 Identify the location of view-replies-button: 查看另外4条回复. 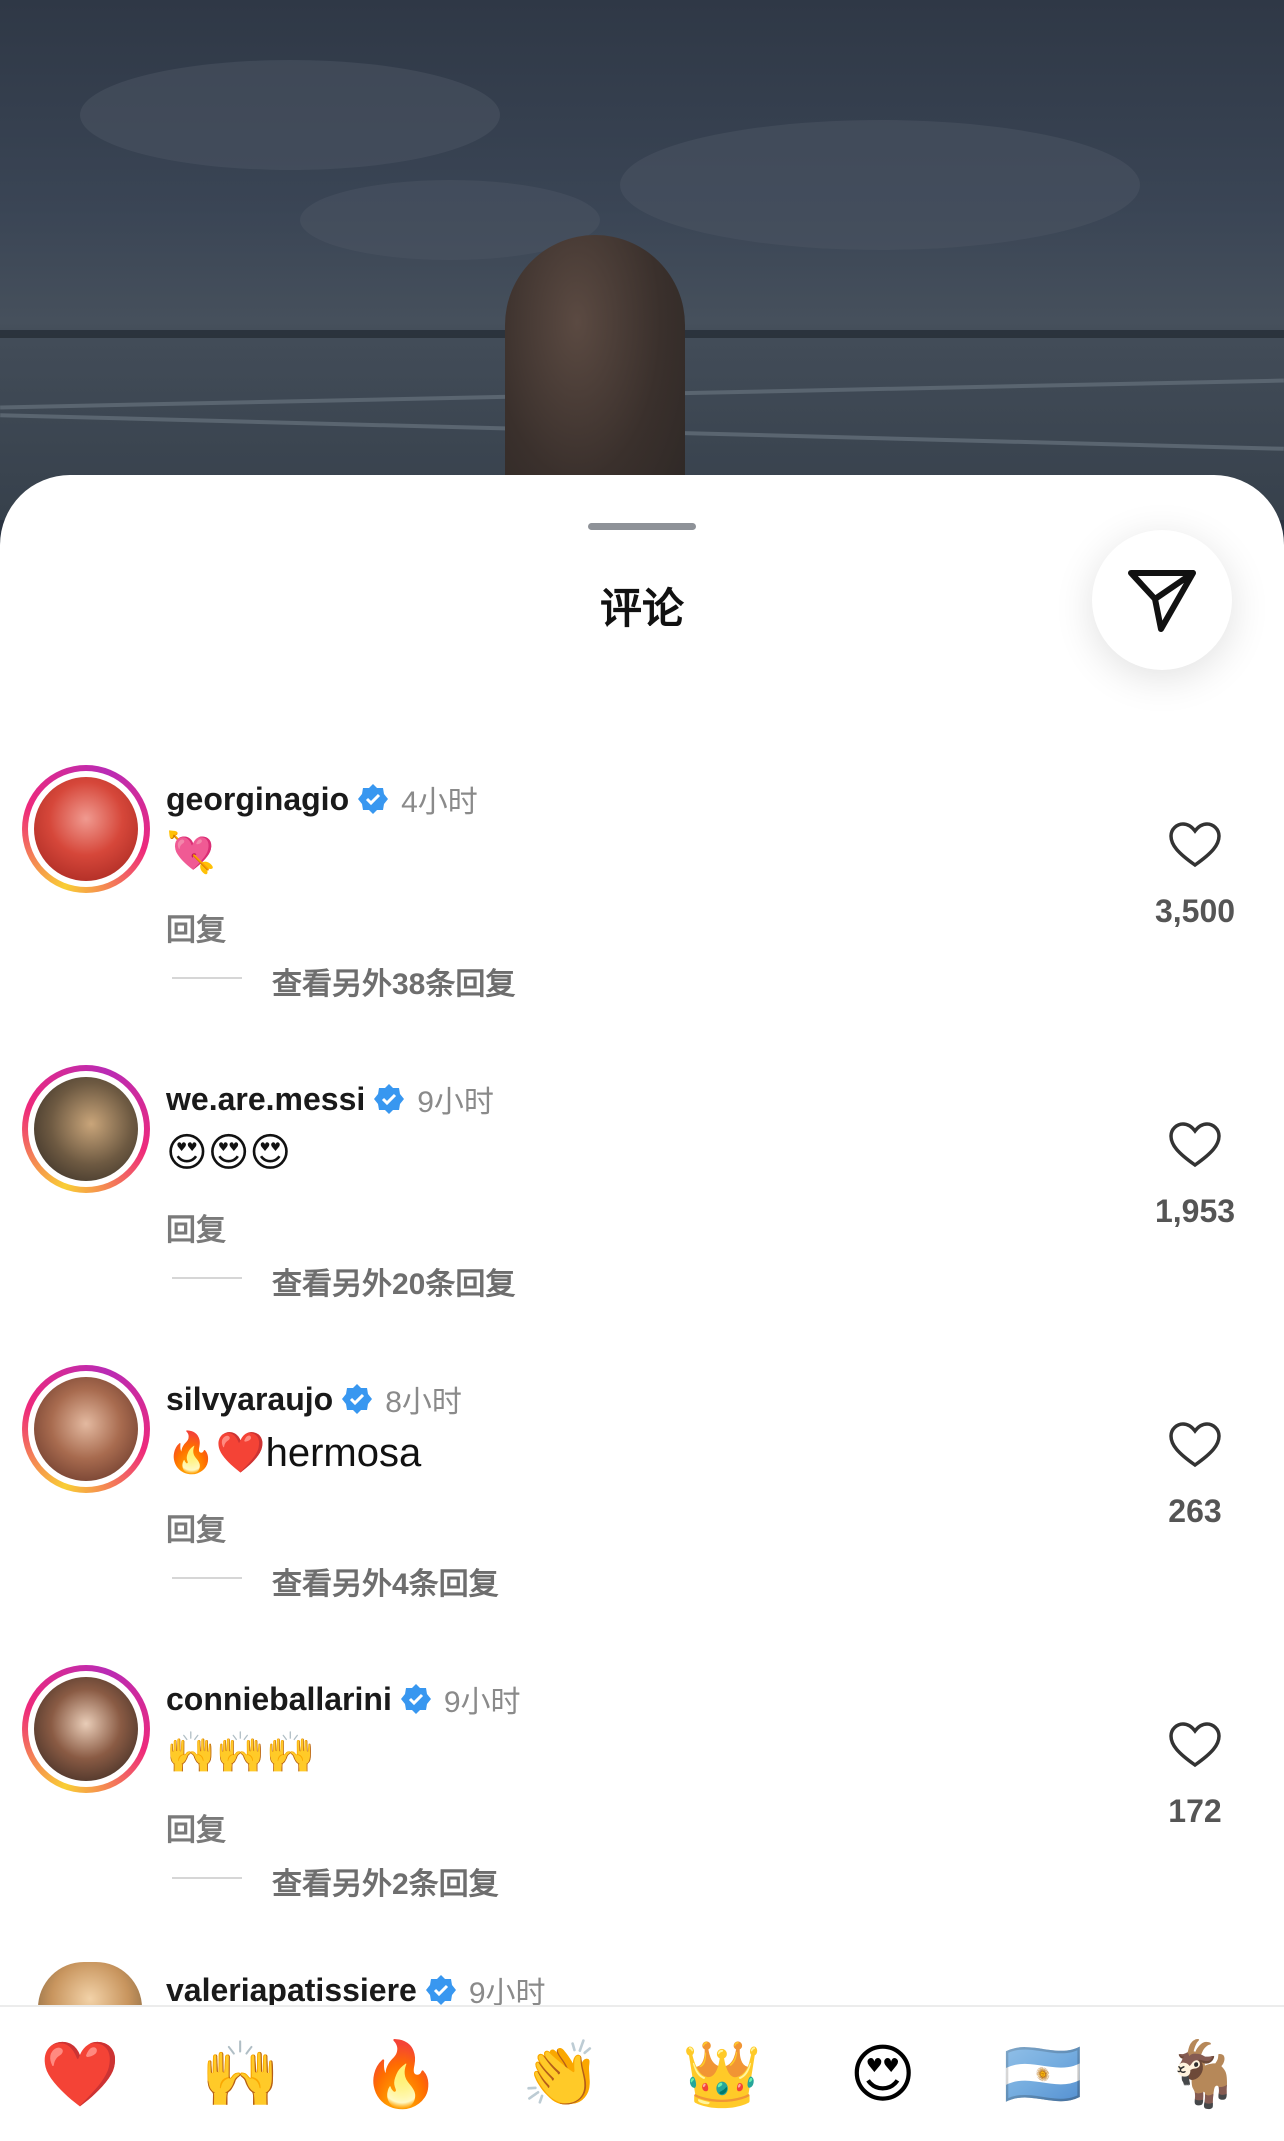
(385, 1581).